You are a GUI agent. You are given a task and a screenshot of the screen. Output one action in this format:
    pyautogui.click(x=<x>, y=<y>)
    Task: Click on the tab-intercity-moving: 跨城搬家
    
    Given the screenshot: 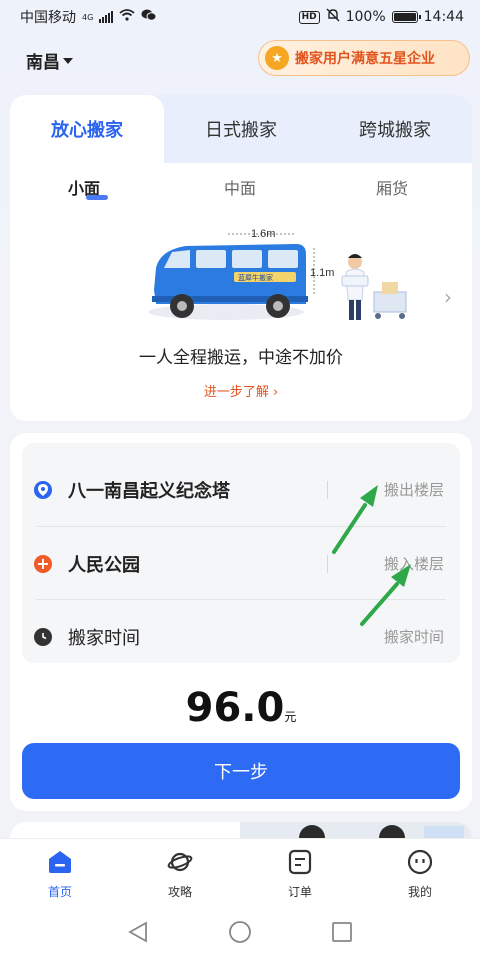 What is the action you would take?
    pyautogui.click(x=395, y=129)
    